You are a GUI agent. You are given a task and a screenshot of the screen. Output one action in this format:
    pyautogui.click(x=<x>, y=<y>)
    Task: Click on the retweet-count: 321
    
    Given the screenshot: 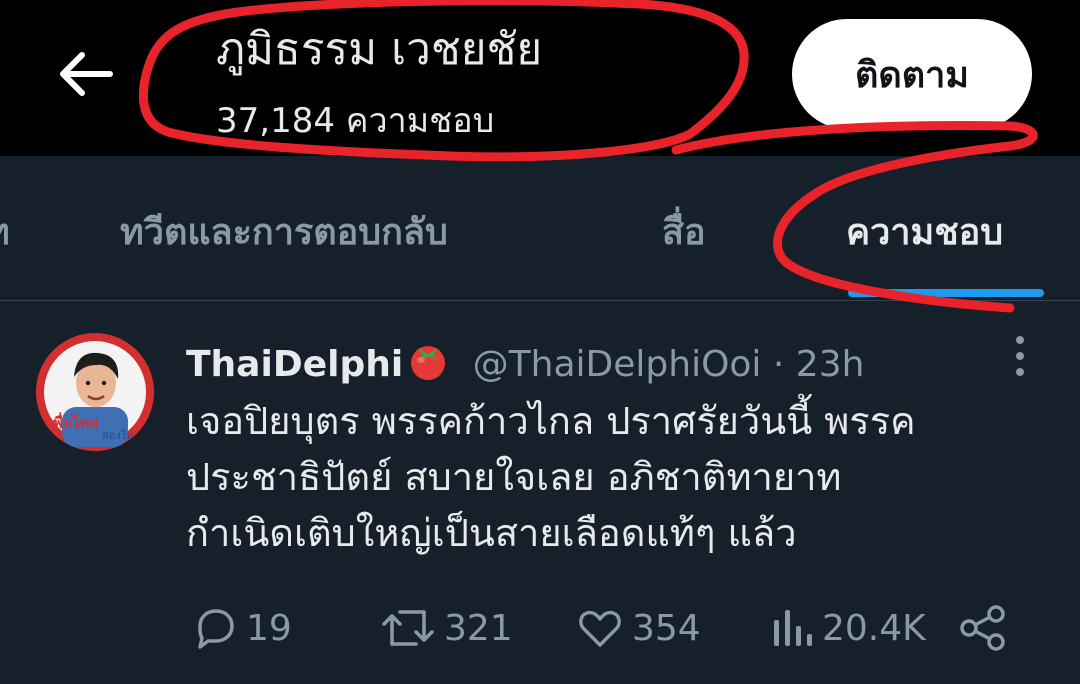 What is the action you would take?
    pyautogui.click(x=478, y=628)
    